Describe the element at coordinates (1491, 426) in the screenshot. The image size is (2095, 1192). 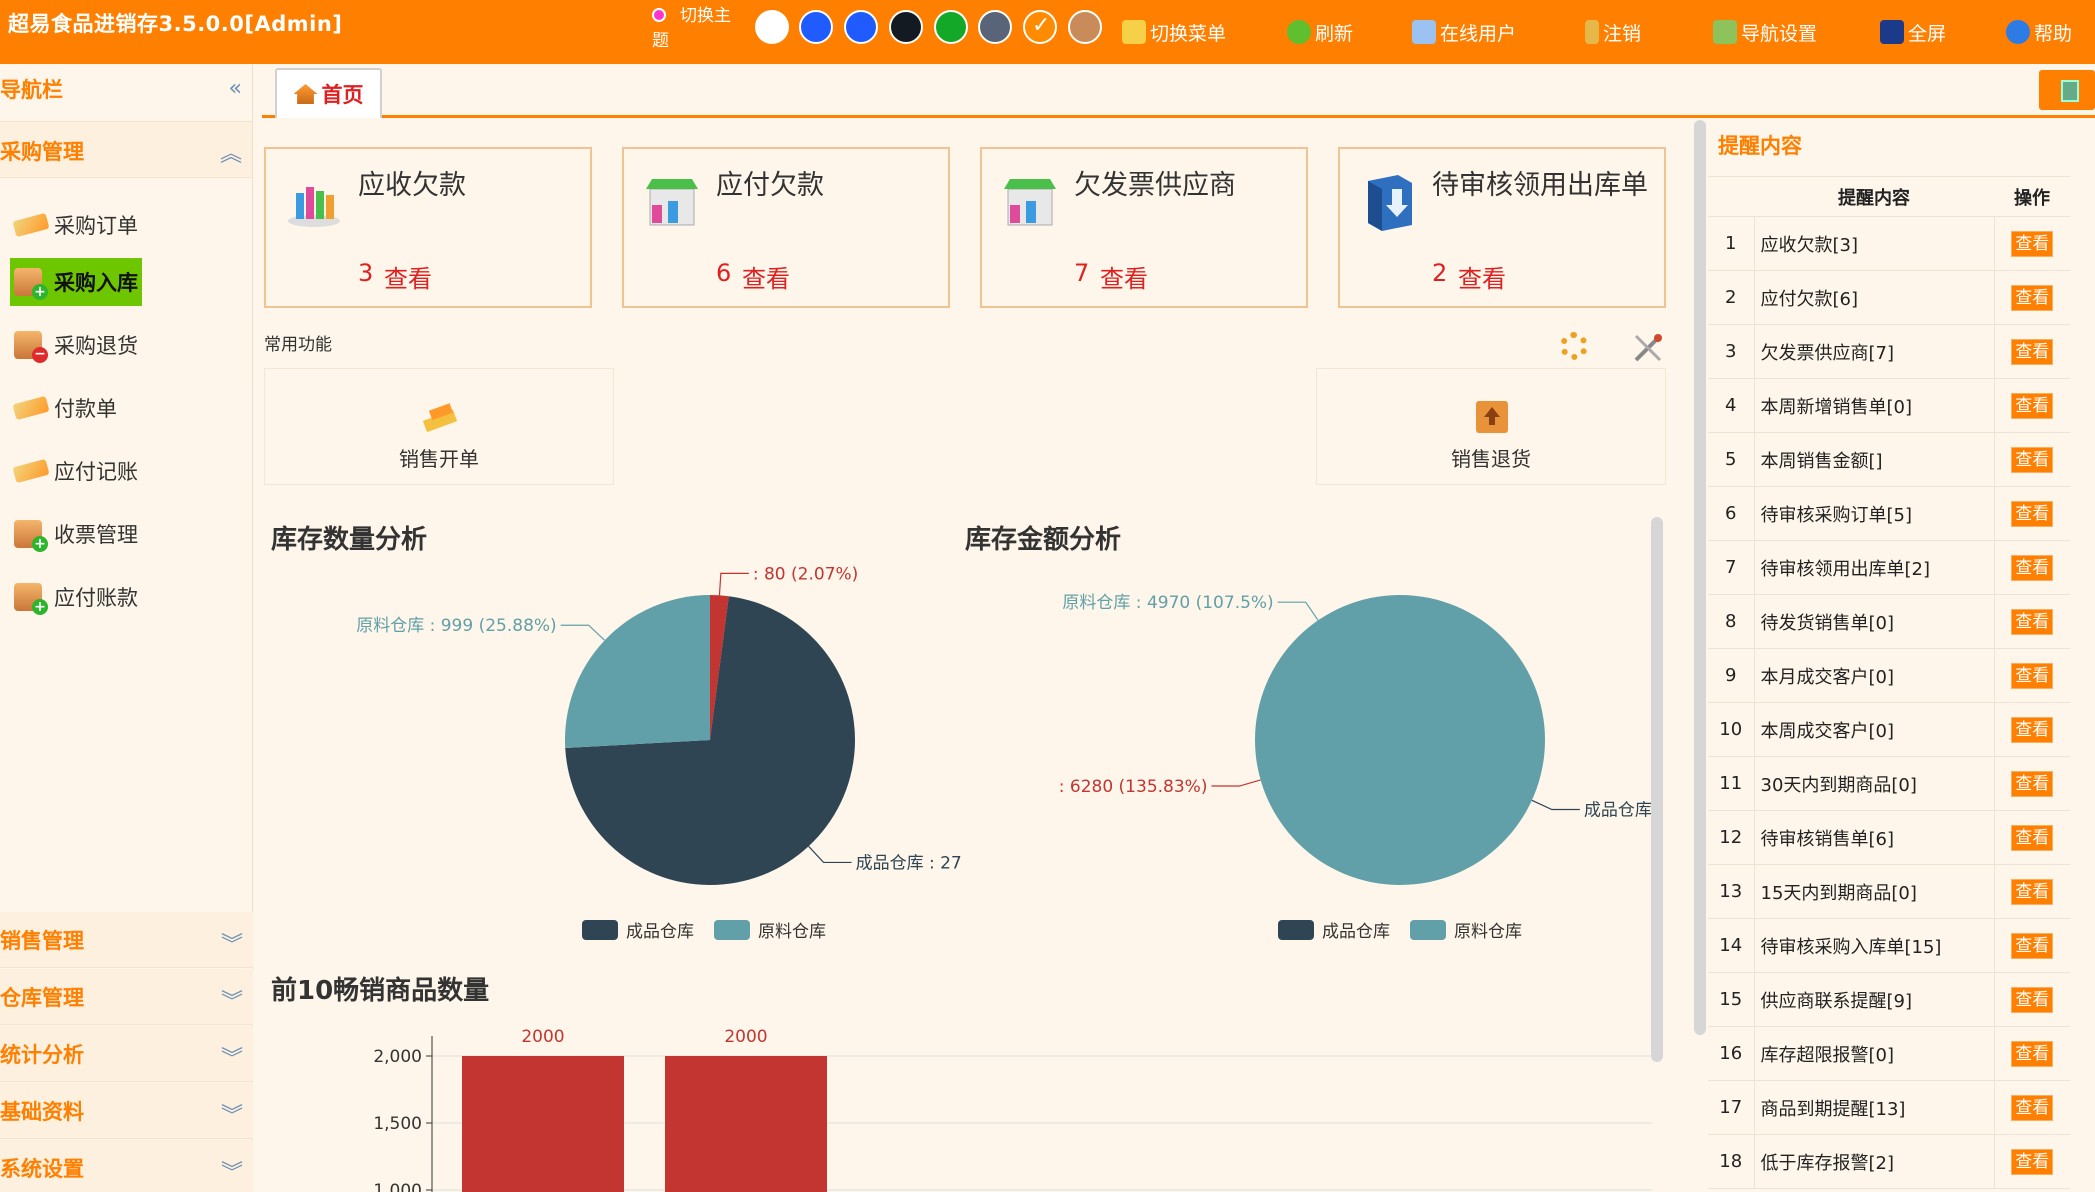
I see `quick-sales-return-button: 销售退货` at that location.